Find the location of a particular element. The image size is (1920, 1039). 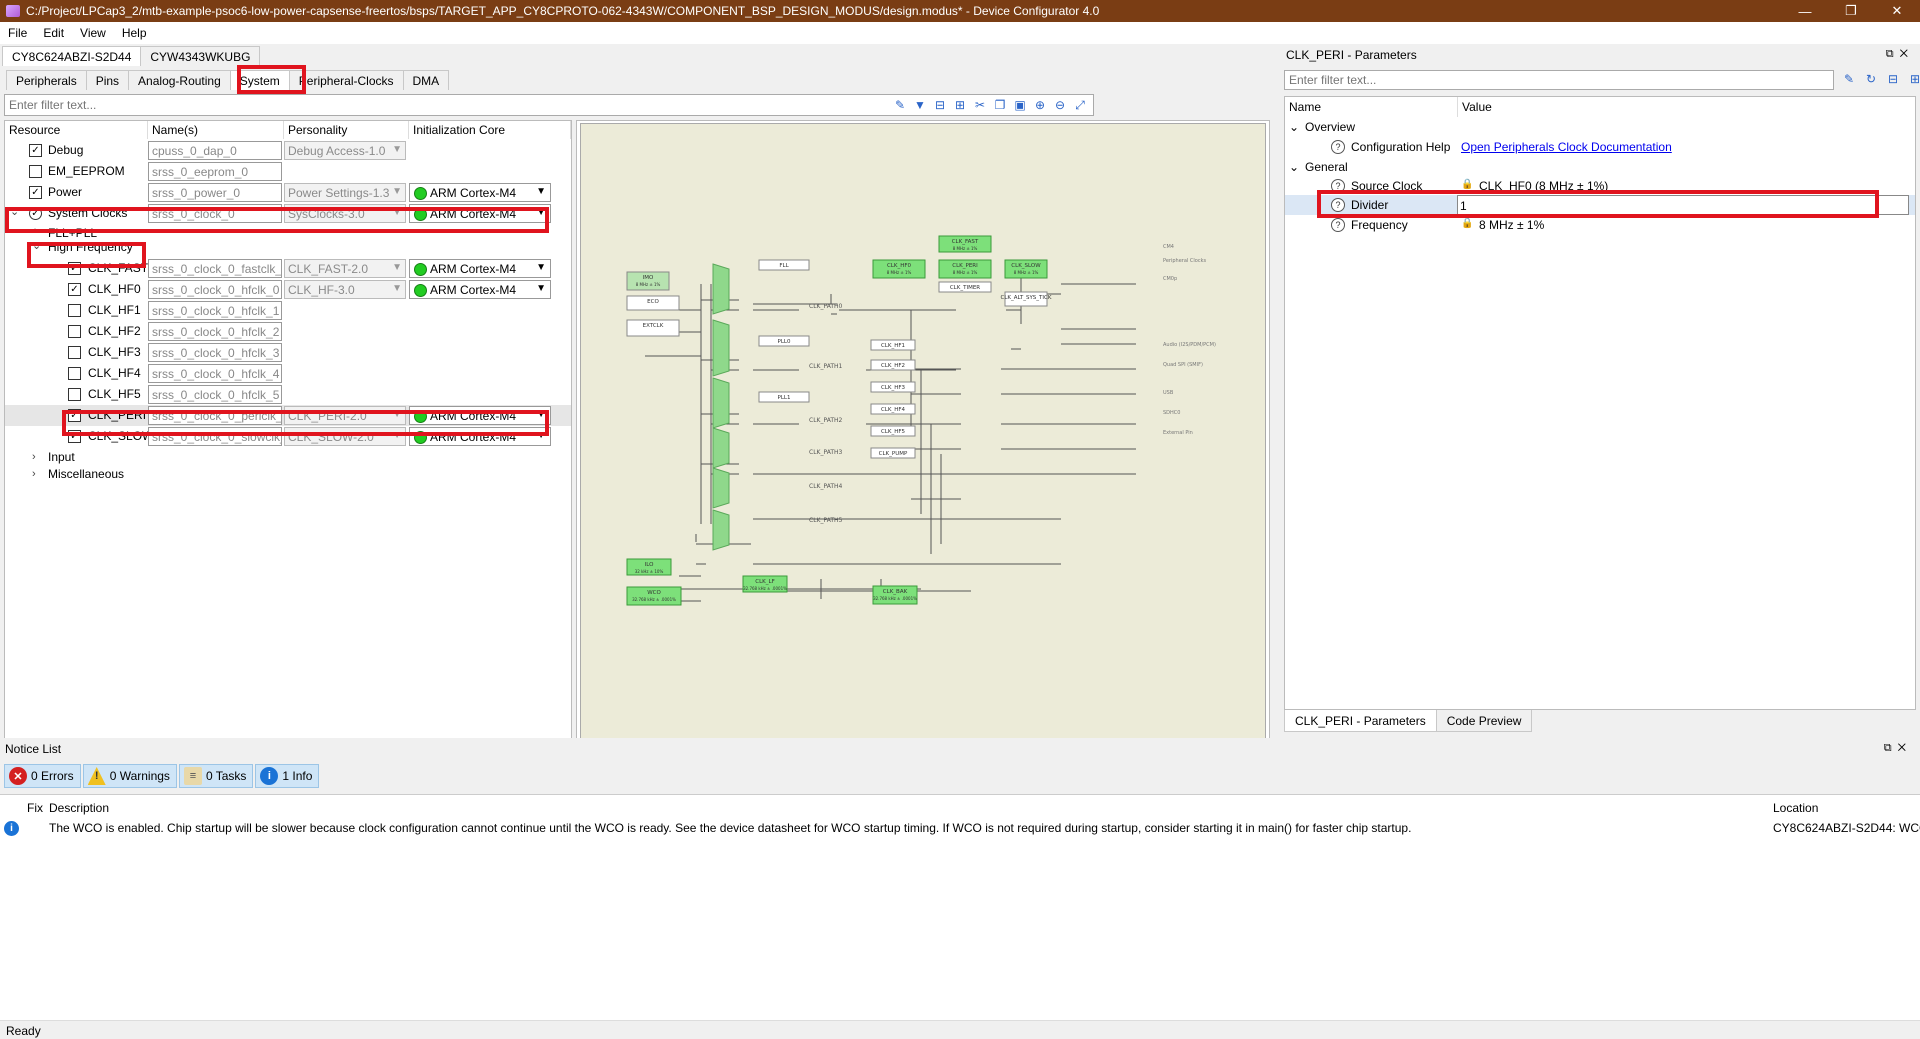

tree-row-debug: ✓ Debug cpuss_0_dap_0 Debug Access-1.0 ▼ is located at coordinates (288, 150).